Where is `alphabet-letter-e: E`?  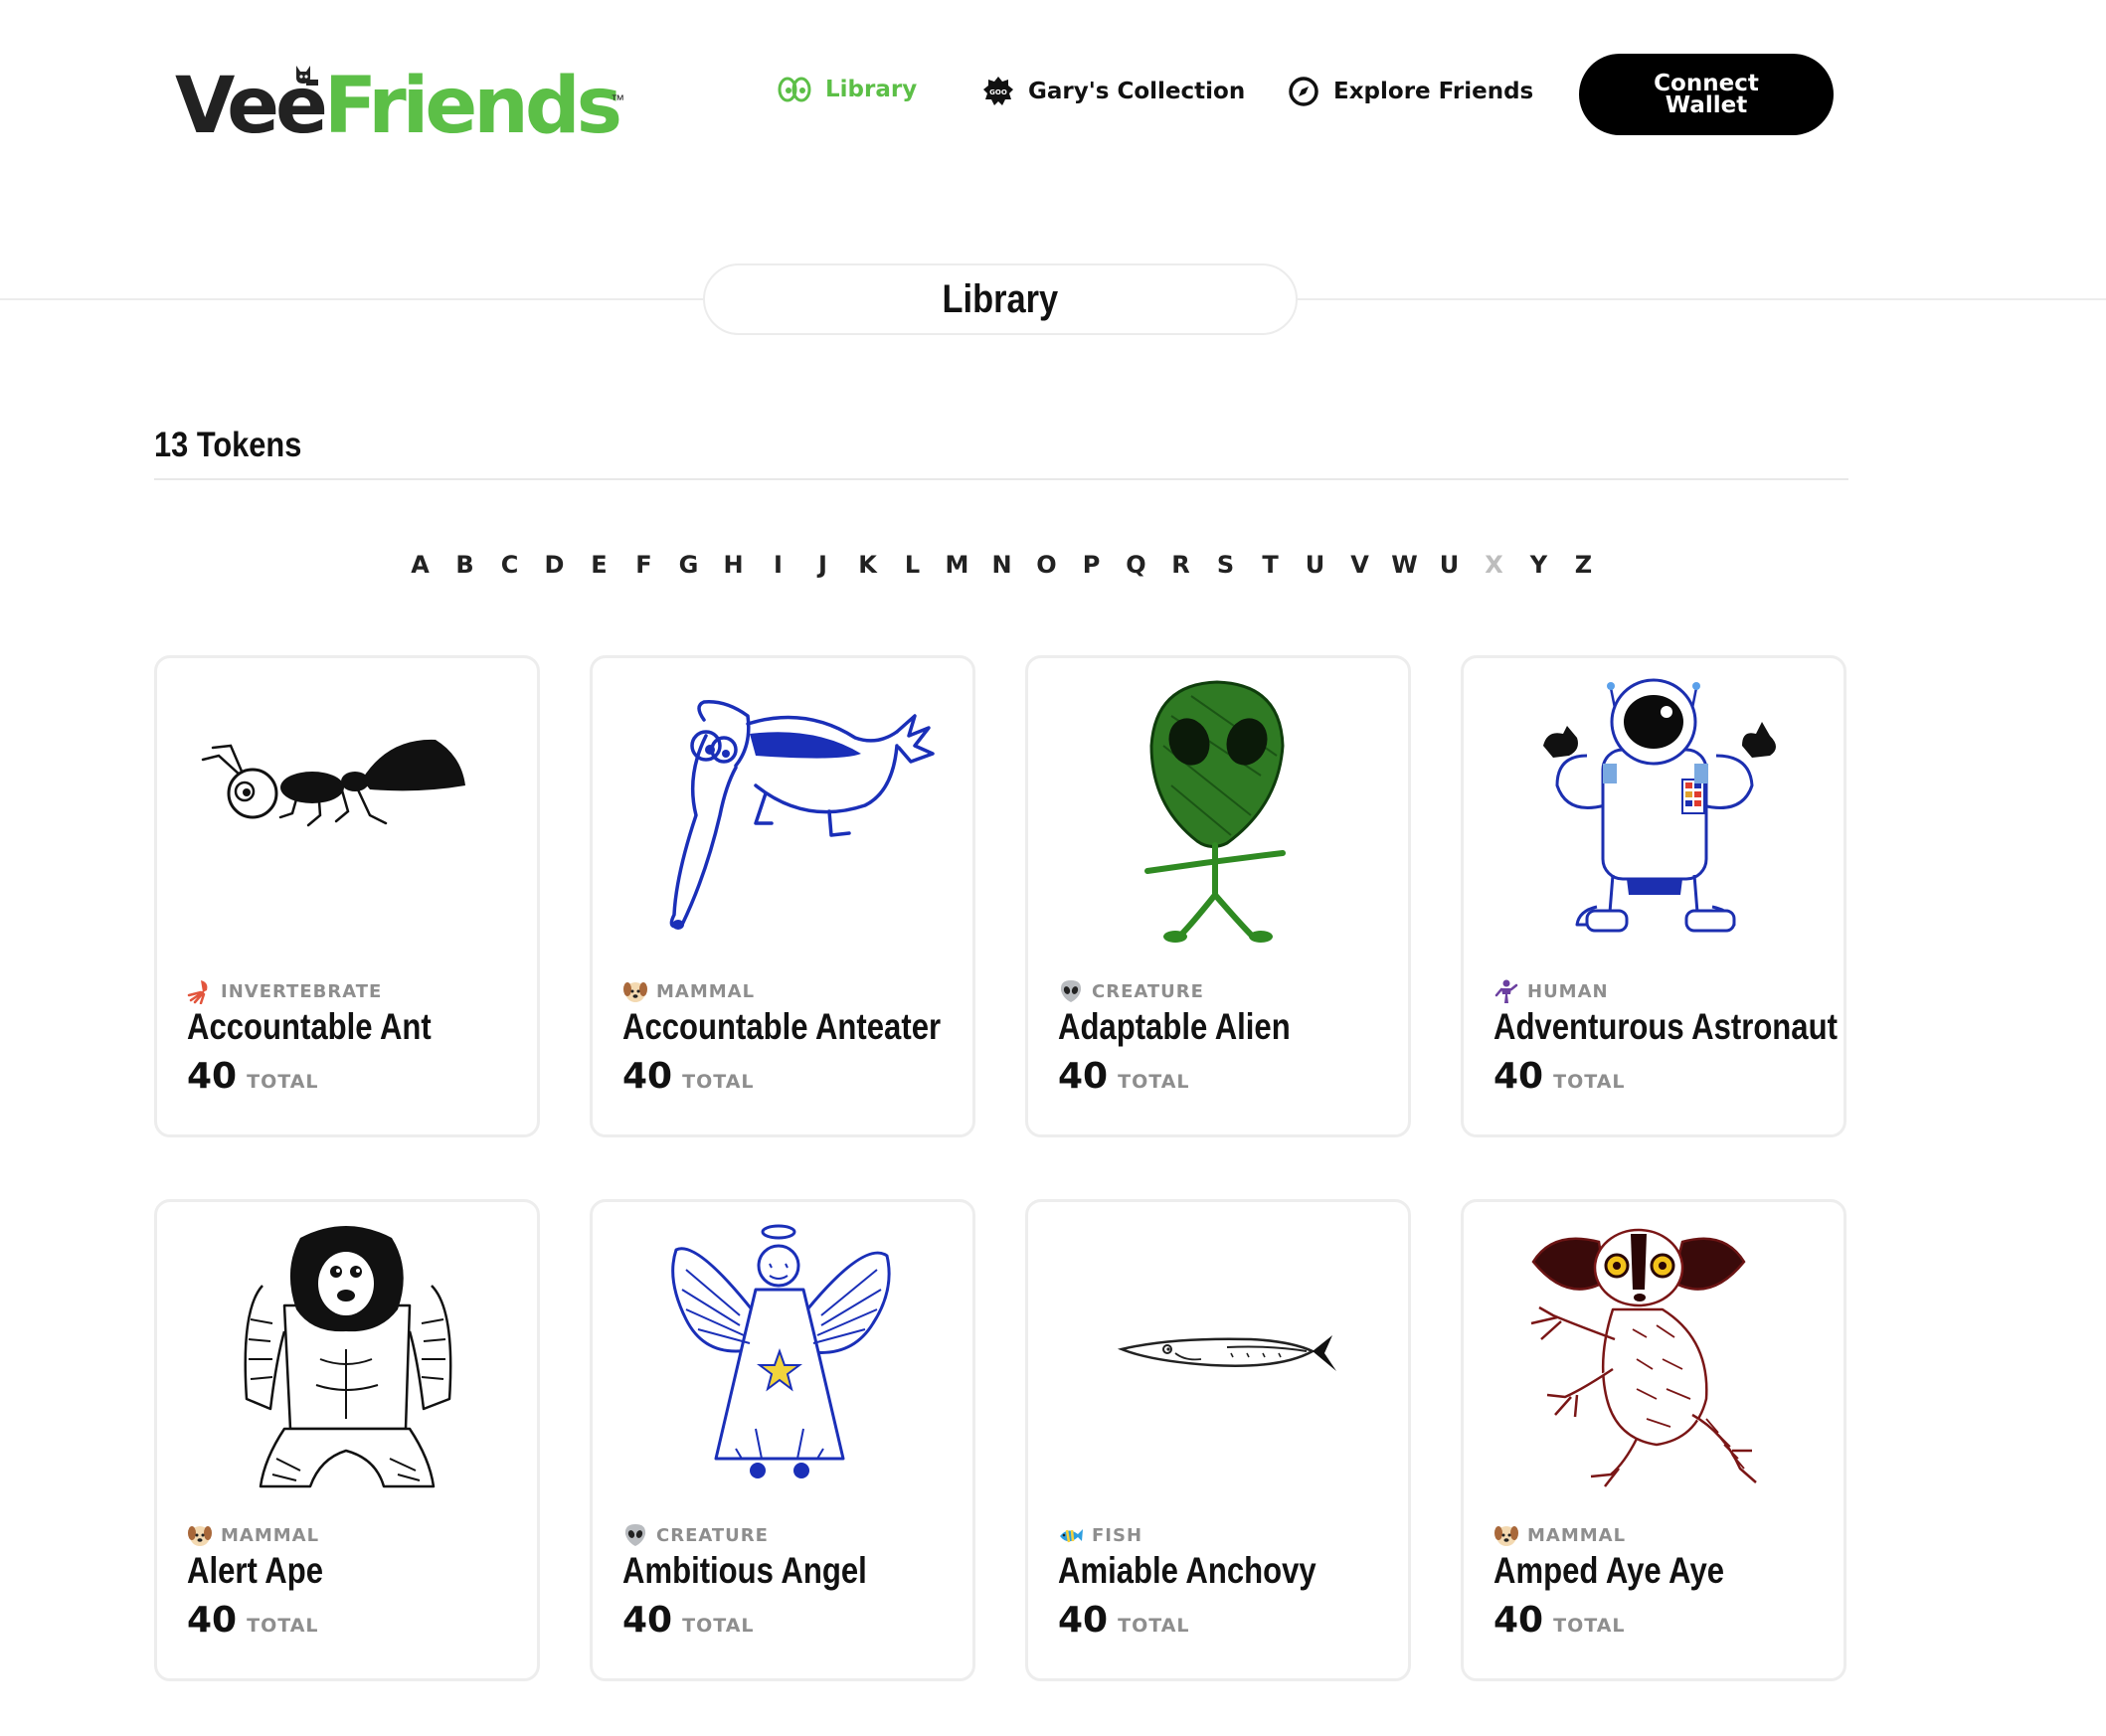
alphabet-letter-e: E is located at coordinates (599, 565).